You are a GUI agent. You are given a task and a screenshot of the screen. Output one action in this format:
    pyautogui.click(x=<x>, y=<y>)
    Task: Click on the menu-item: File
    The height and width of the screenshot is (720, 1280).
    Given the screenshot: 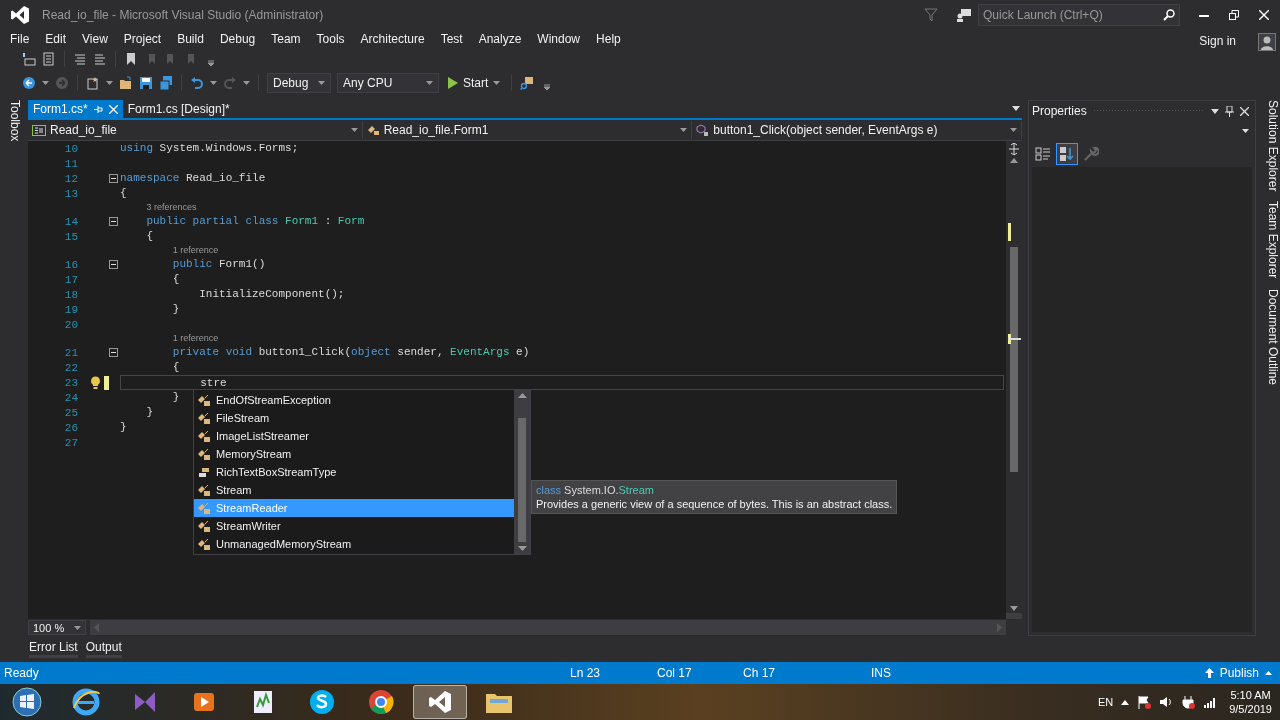 What is the action you would take?
    pyautogui.click(x=20, y=39)
    